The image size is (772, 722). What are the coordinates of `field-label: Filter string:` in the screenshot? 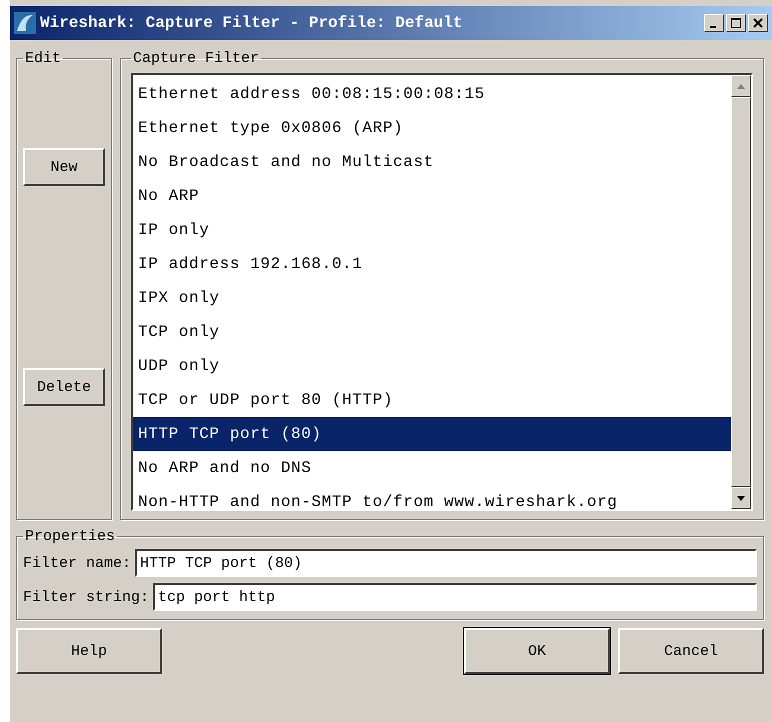 It's located at (86, 597).